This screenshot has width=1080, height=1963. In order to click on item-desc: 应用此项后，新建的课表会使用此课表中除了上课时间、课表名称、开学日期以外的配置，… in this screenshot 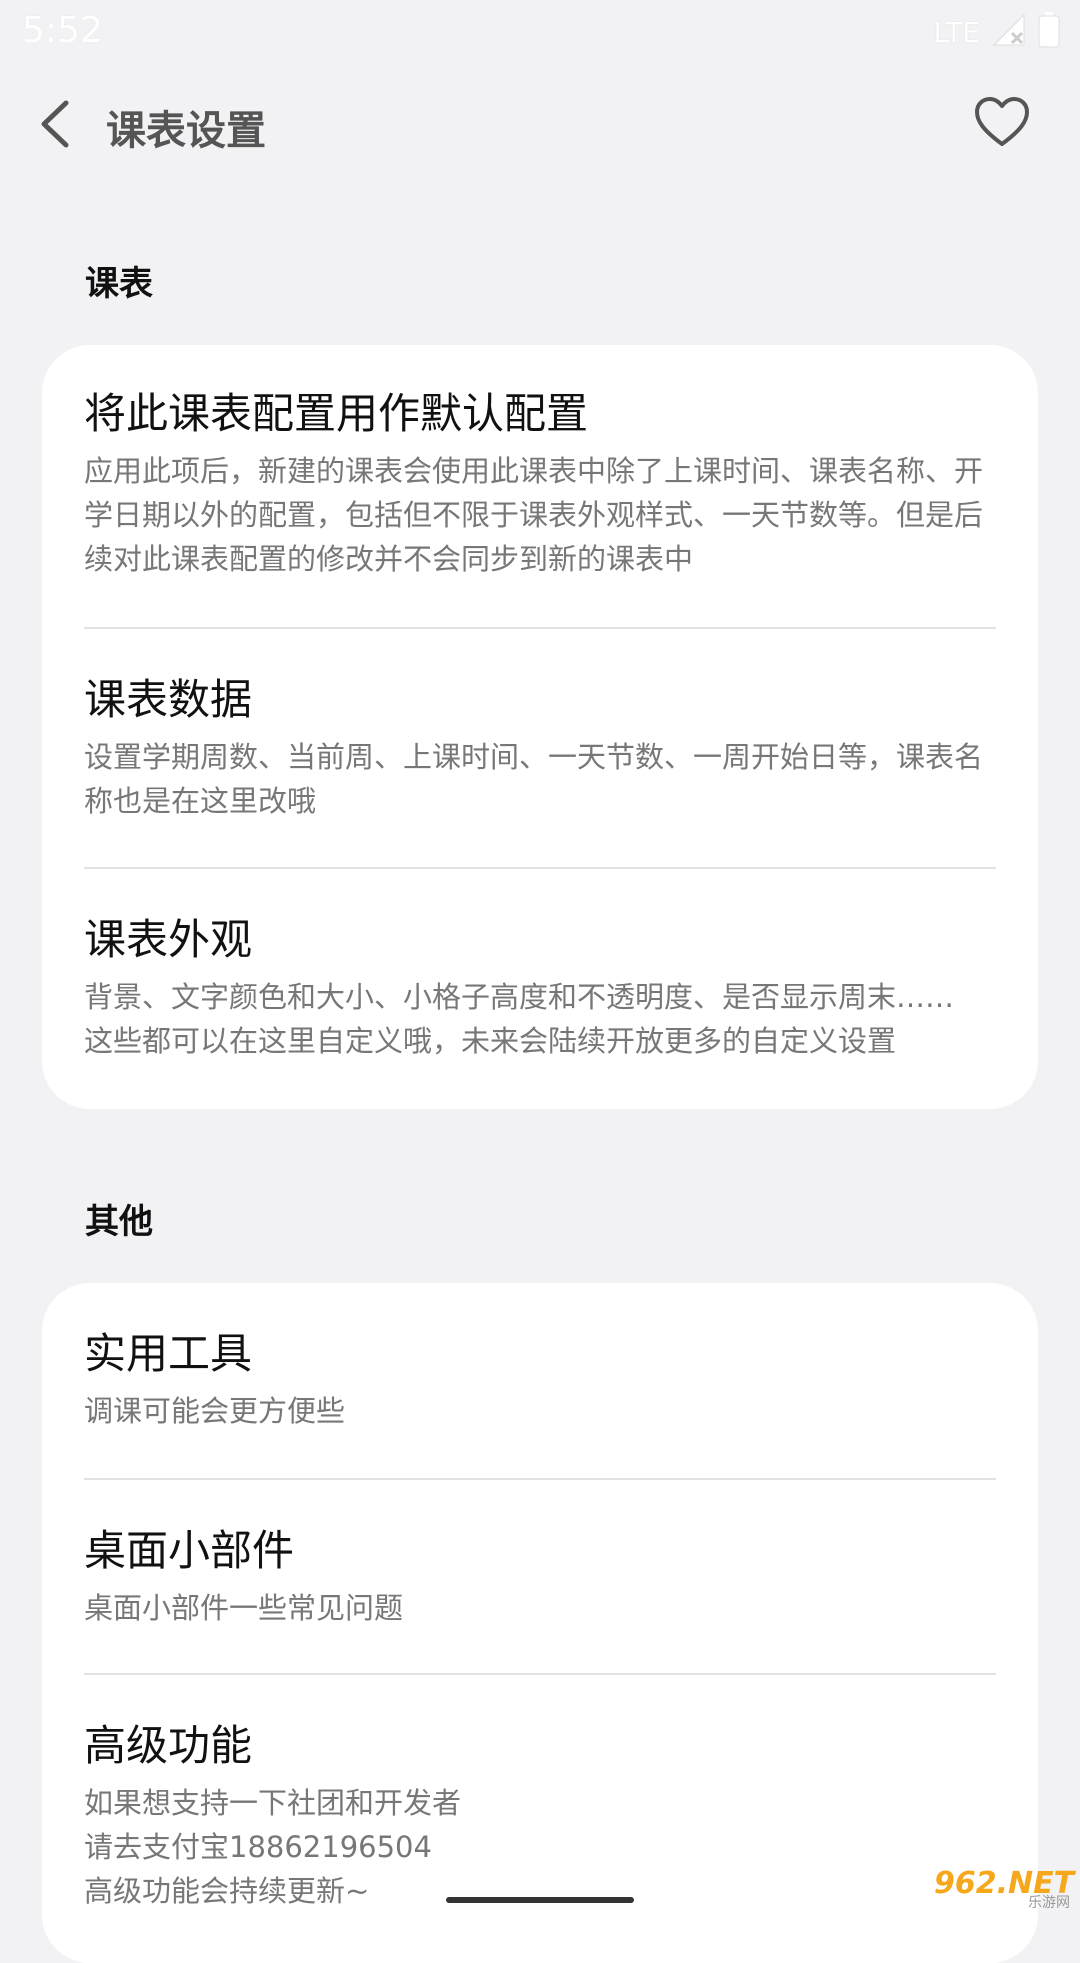, I will do `click(540, 515)`.